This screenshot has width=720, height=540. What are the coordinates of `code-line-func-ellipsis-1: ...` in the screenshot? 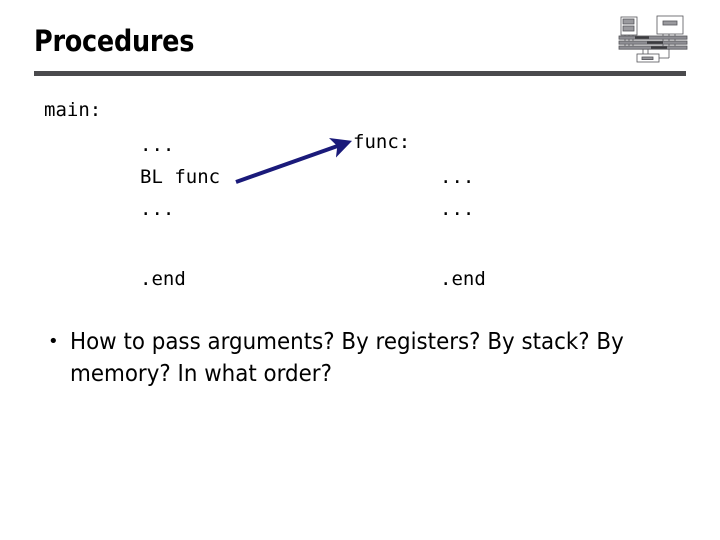 It's located at (457, 177).